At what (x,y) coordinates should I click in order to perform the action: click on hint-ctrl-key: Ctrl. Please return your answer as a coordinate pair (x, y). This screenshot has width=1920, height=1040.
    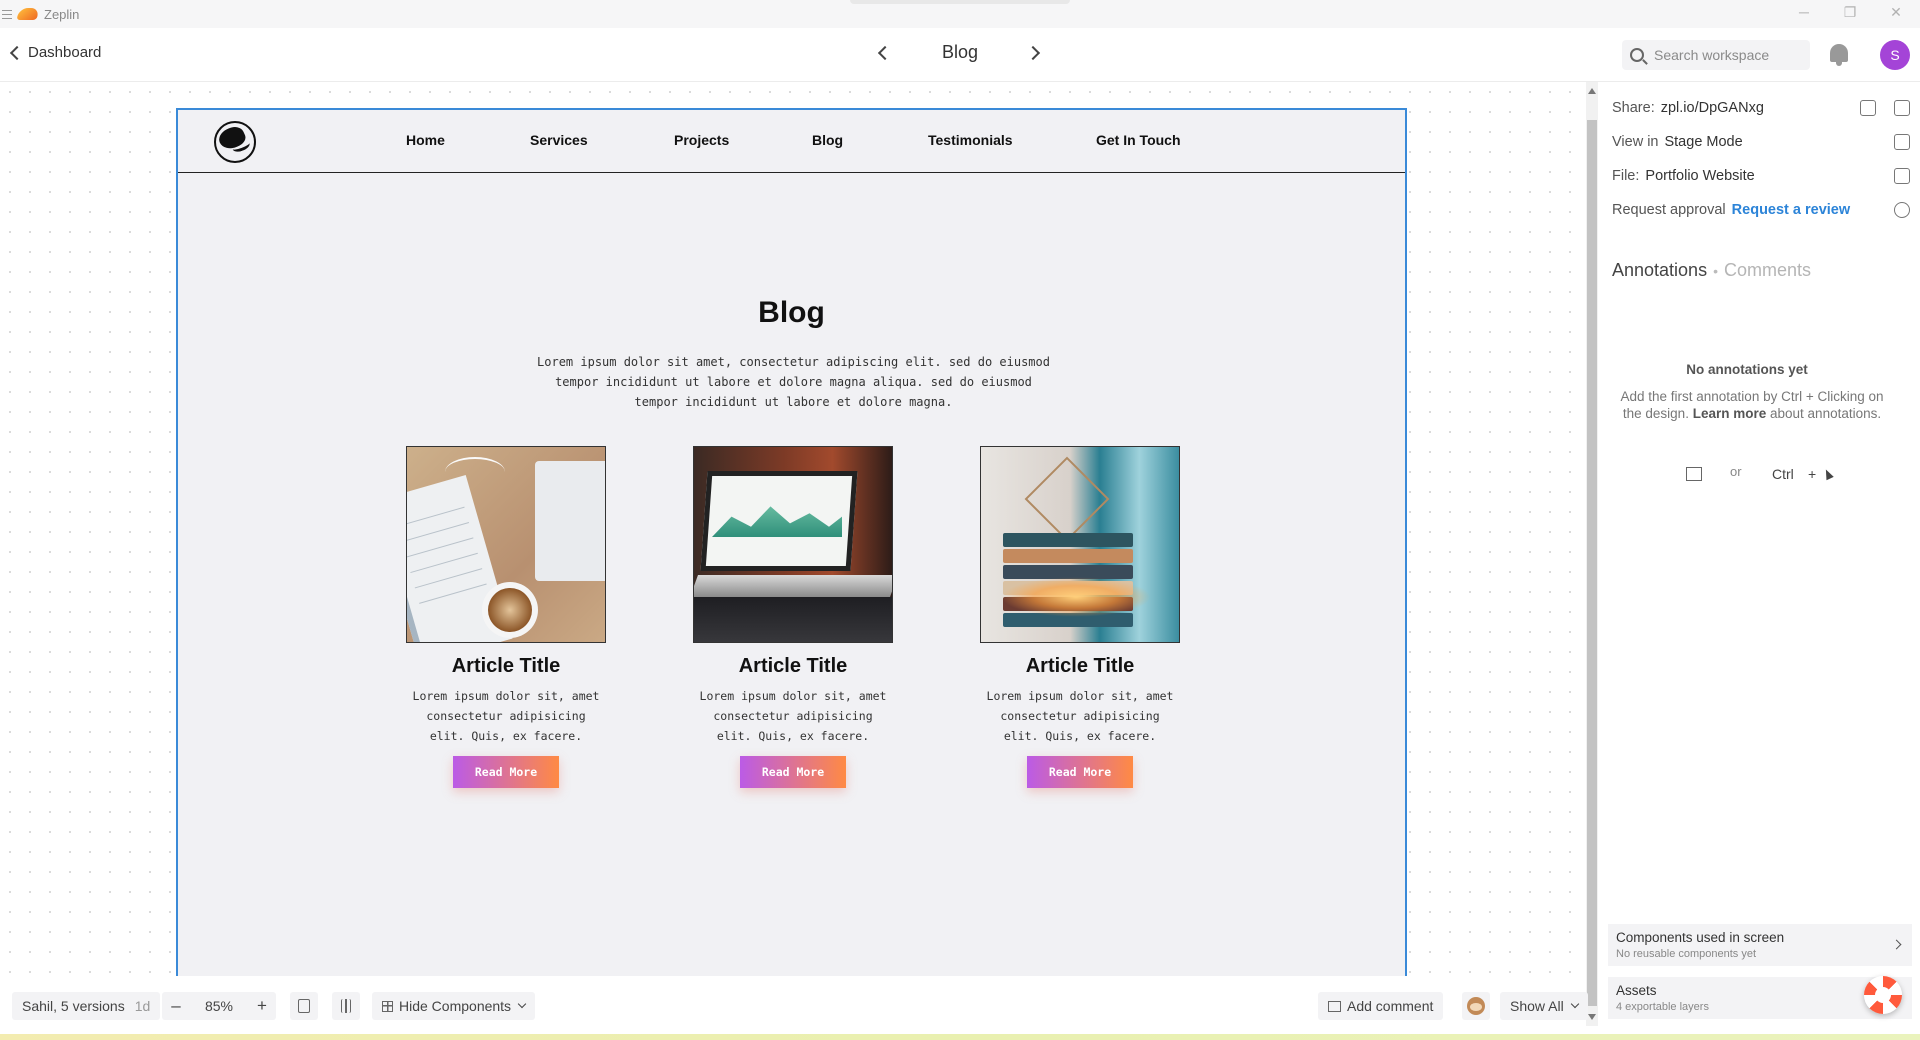
    Looking at the image, I should click on (1783, 474).